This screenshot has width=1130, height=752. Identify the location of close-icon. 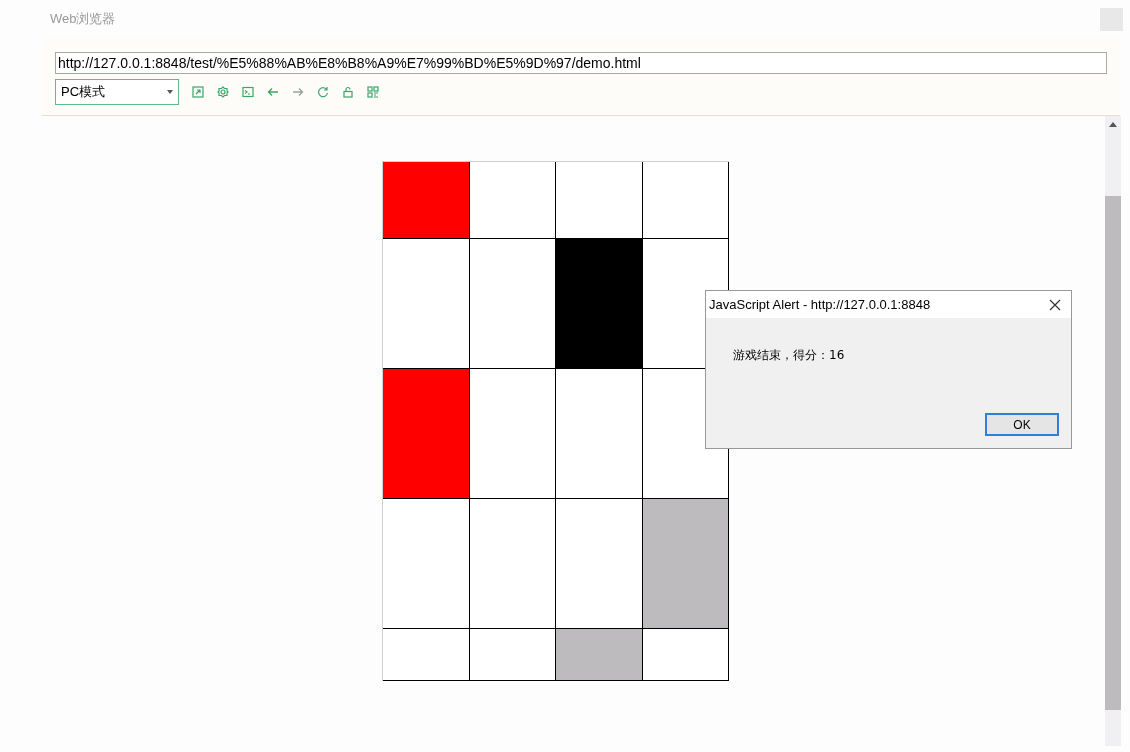
(1055, 304).